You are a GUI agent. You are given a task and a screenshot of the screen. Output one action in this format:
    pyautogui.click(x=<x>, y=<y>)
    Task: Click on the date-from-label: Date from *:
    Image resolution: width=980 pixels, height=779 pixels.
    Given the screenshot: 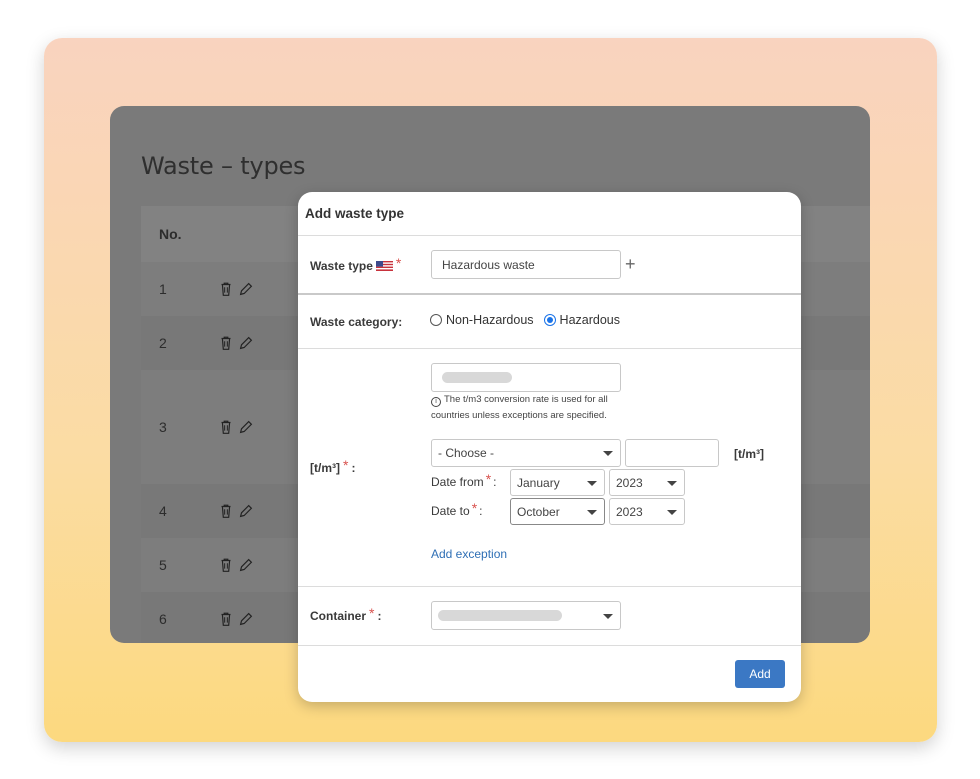 What is the action you would take?
    pyautogui.click(x=464, y=480)
    